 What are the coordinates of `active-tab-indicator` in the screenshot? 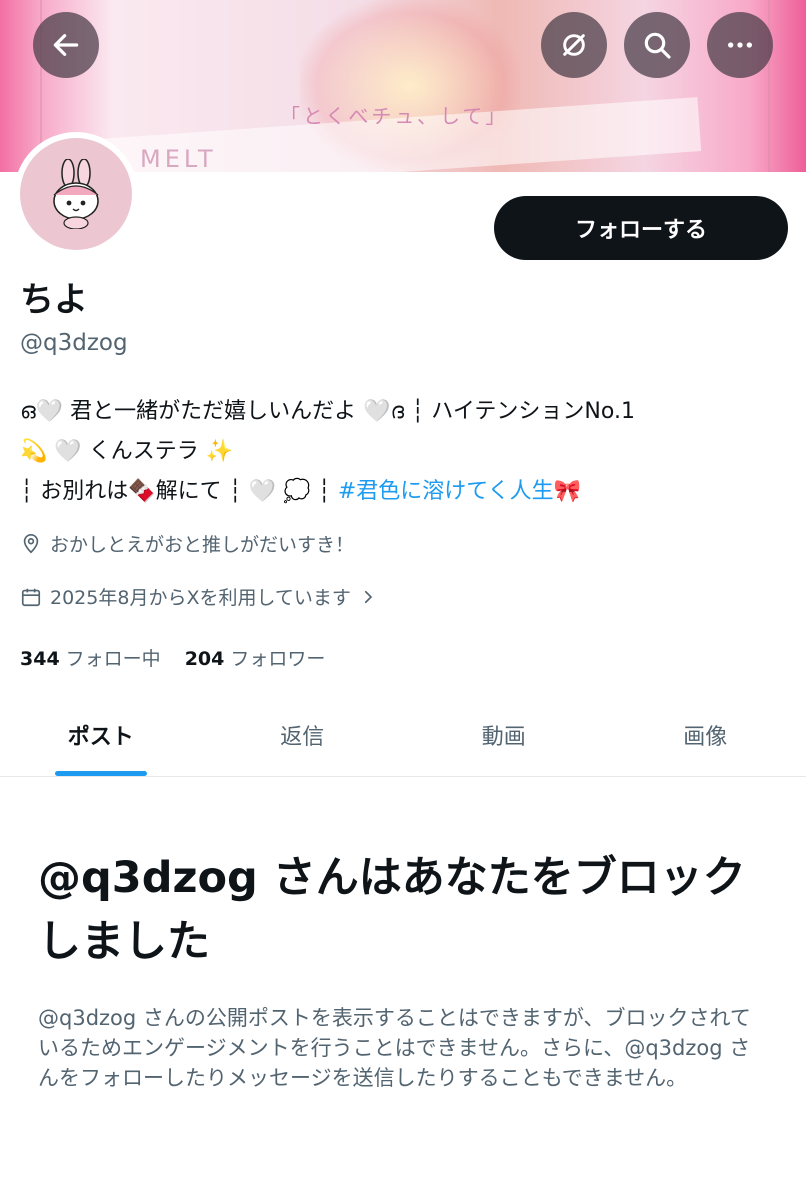 It's located at (100, 773).